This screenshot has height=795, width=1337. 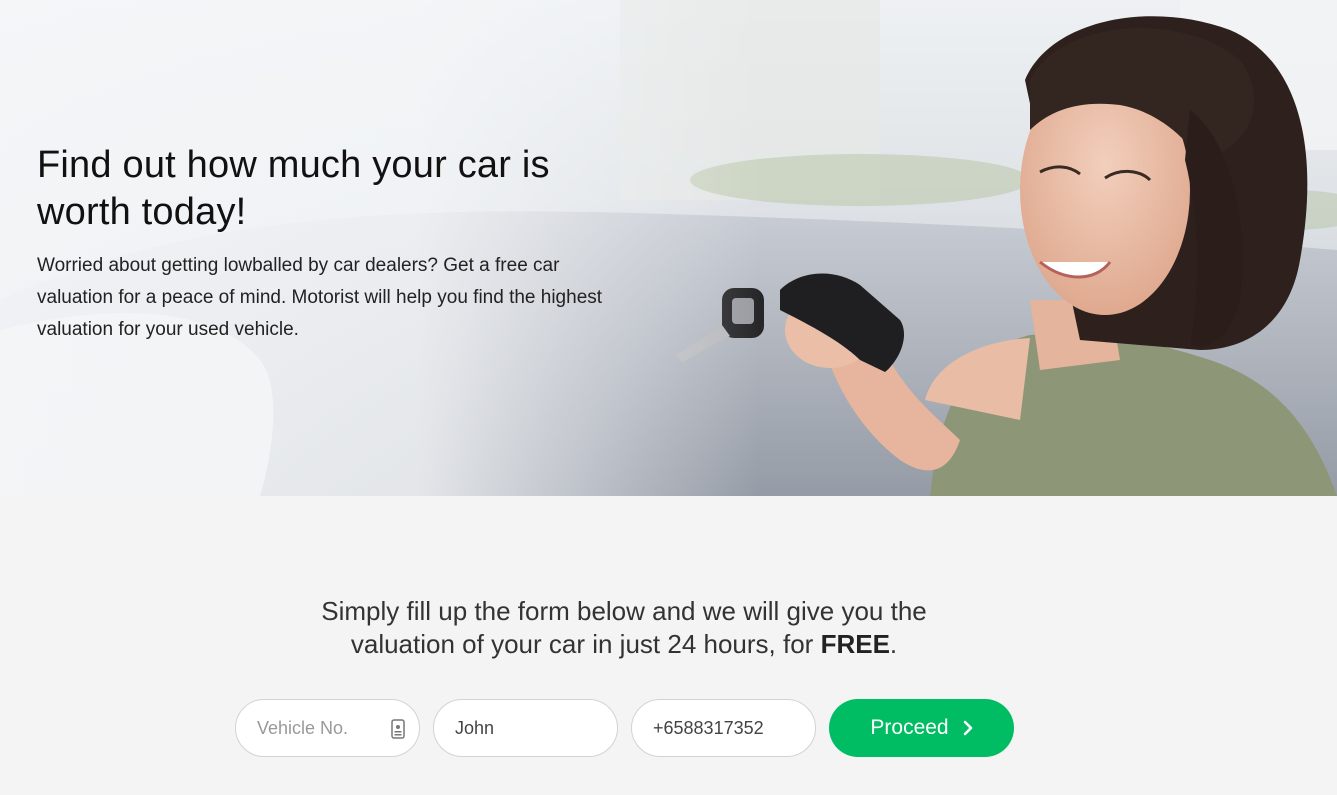 What do you see at coordinates (734, 728) in the screenshot?
I see `phone-input` at bounding box center [734, 728].